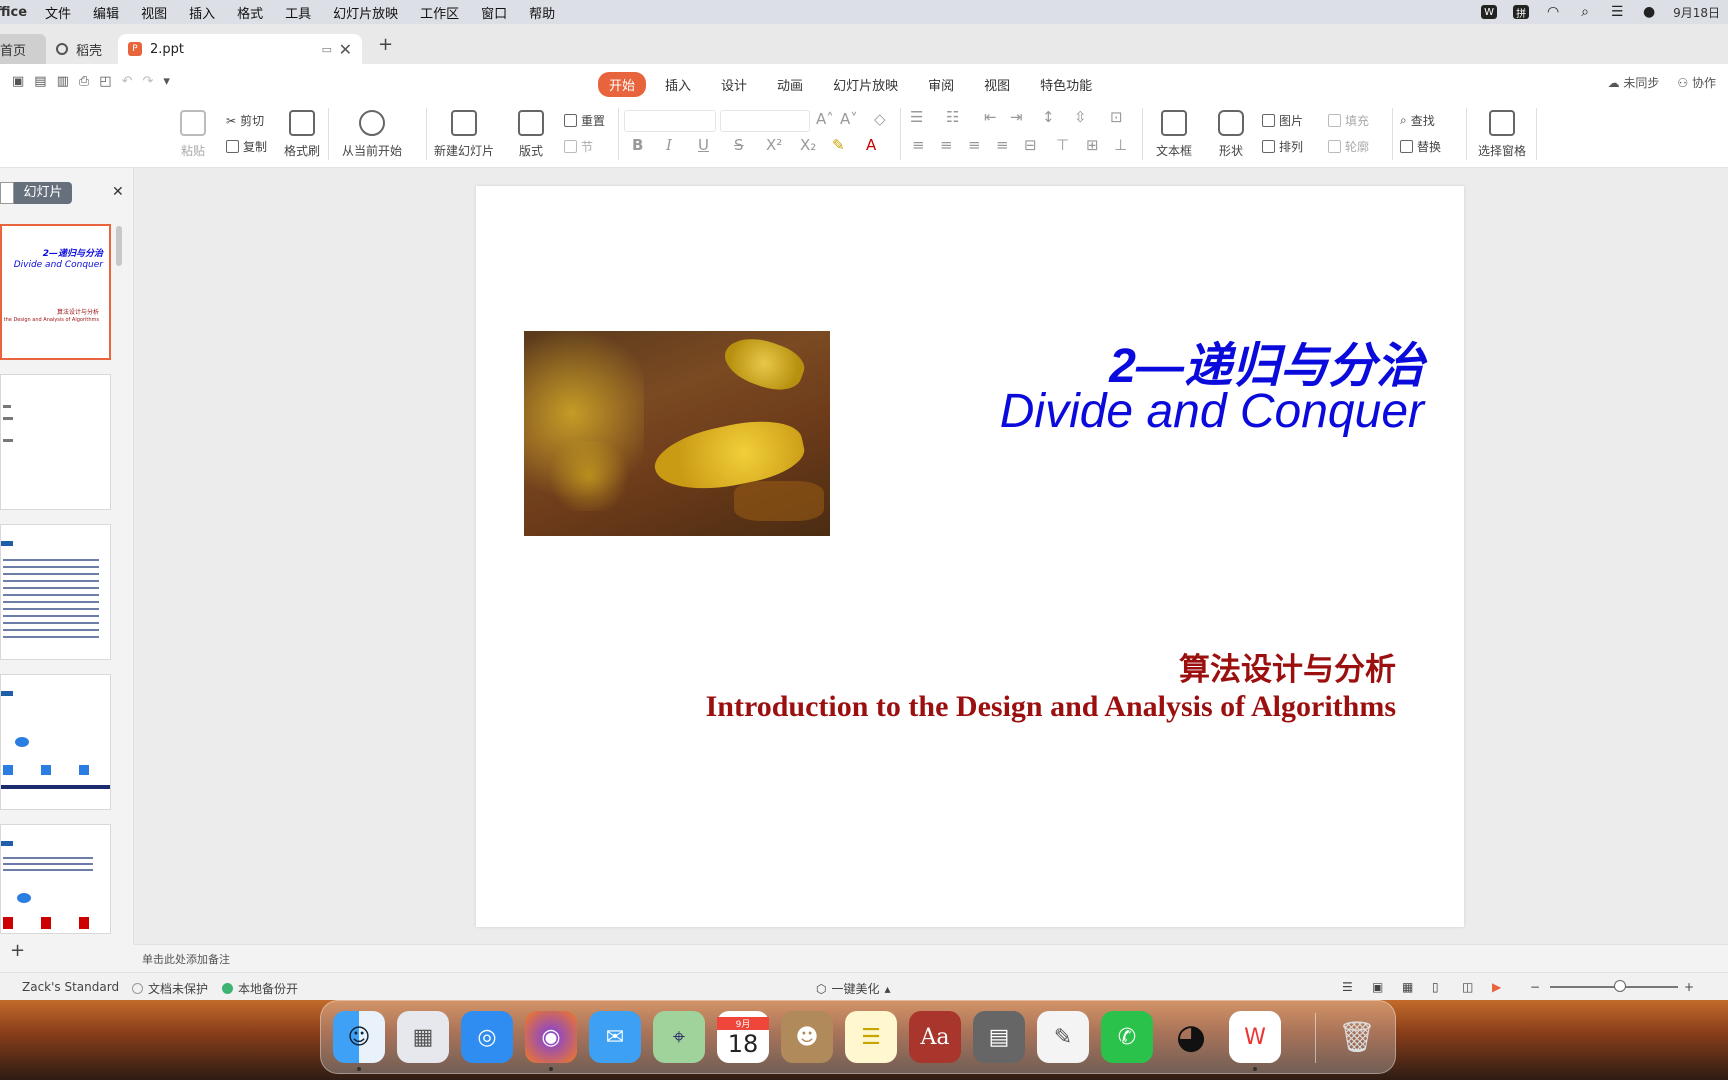  Describe the element at coordinates (1080, 117) in the screenshot. I see `text-direction-icon: ⇳` at that location.